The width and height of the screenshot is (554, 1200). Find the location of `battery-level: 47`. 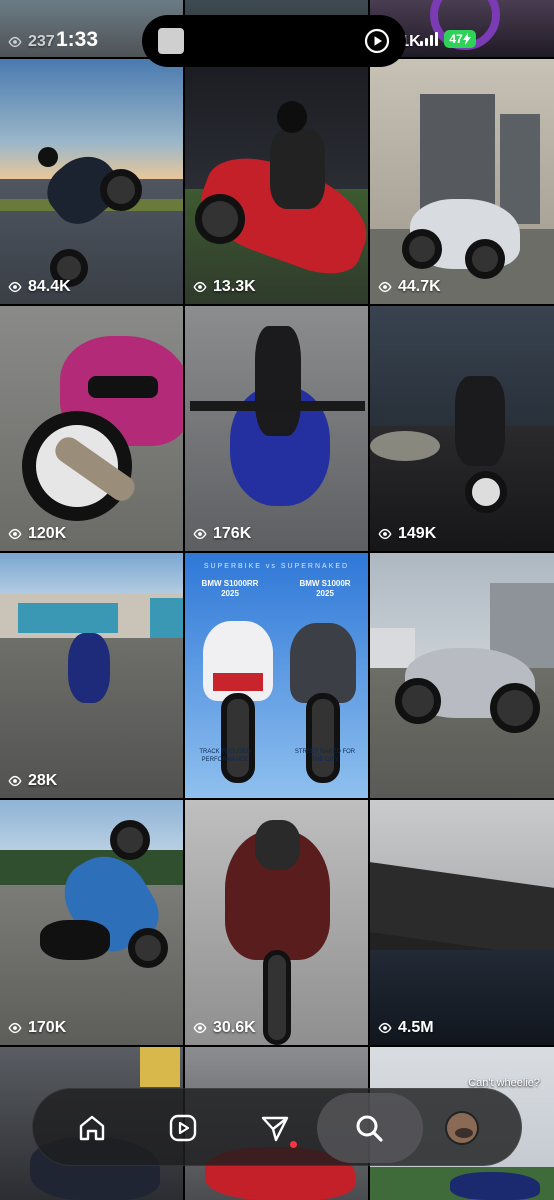

battery-level: 47 is located at coordinates (456, 39).